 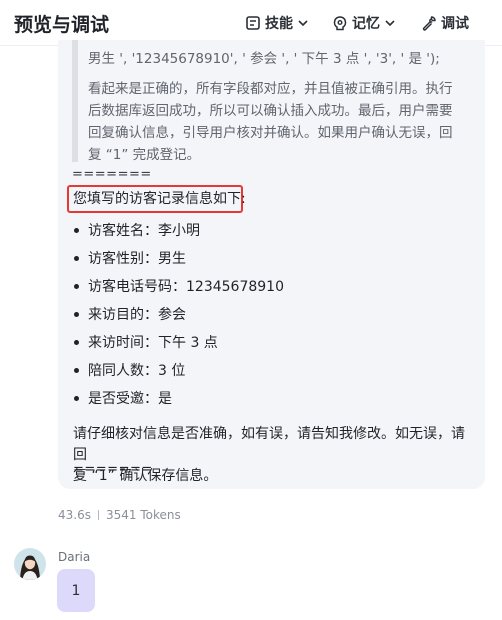 I want to click on record-heading: 您填写的访客记录信息如下:, so click(x=159, y=199).